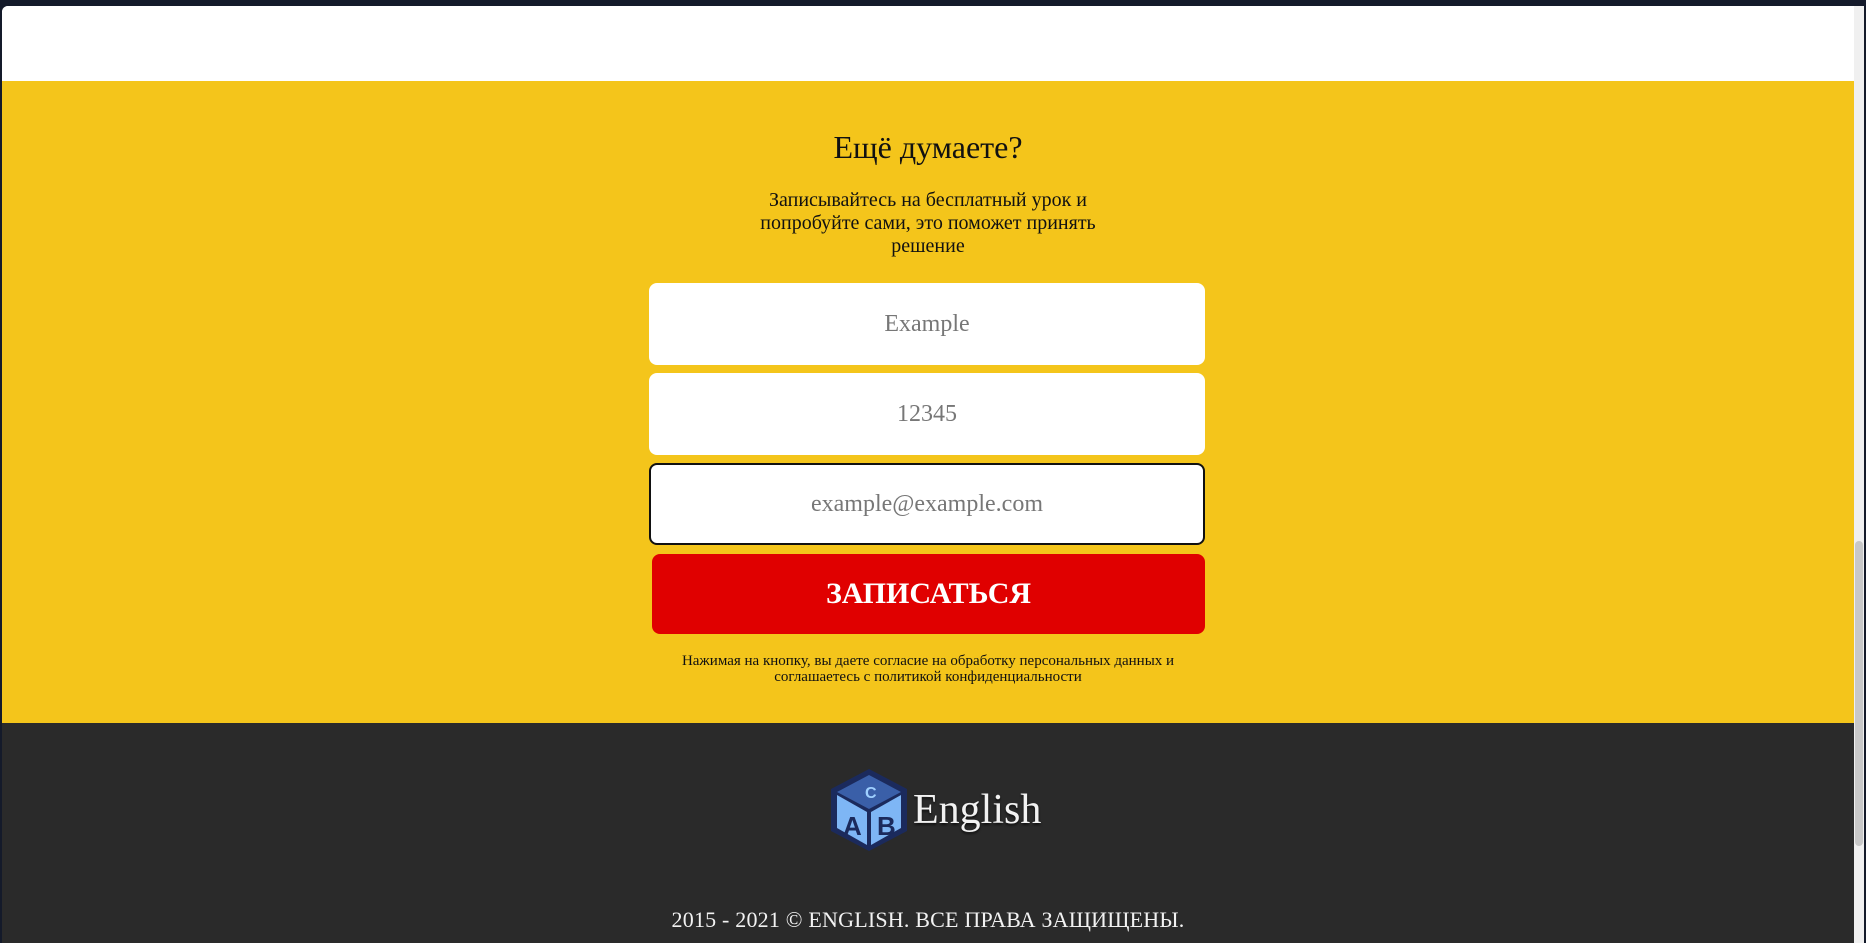  Describe the element at coordinates (1859, 474) in the screenshot. I see `page-scrollbar` at that location.